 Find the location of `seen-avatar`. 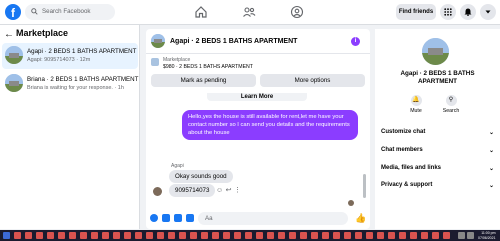

seen-avatar is located at coordinates (351, 203).